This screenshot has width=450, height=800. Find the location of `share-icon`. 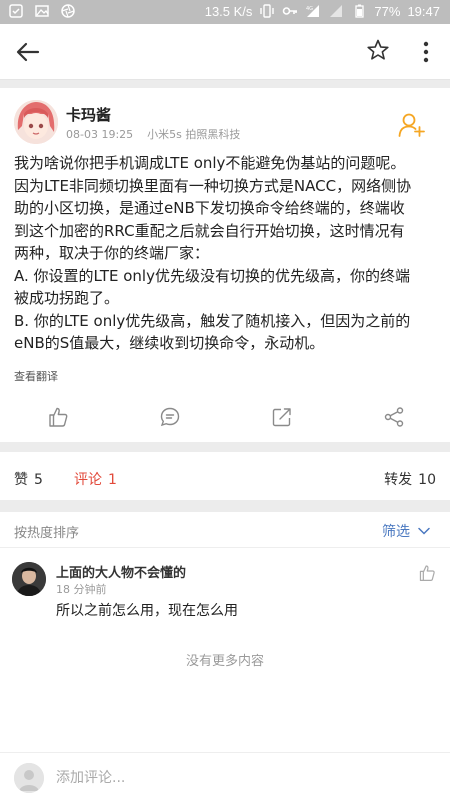

share-icon is located at coordinates (394, 417).